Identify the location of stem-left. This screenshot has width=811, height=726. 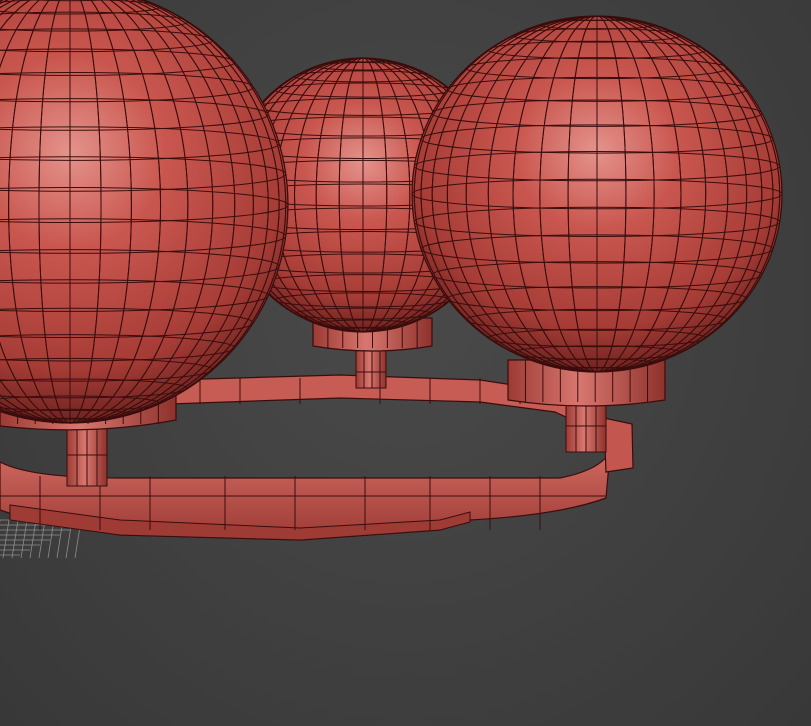
(87, 457).